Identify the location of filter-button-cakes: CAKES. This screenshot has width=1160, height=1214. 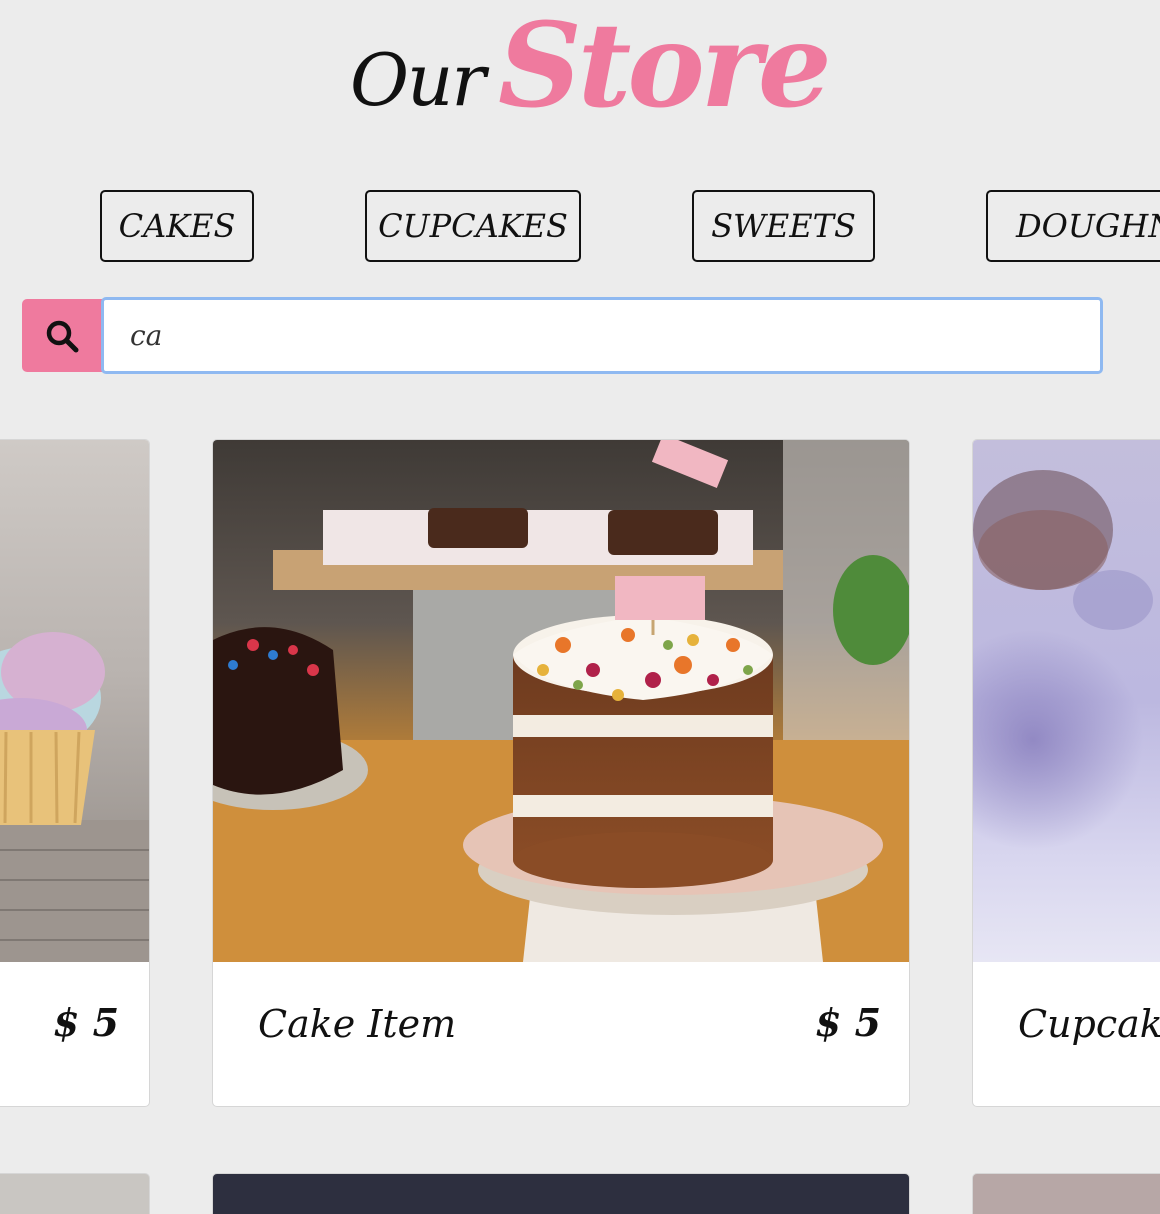
(177, 226).